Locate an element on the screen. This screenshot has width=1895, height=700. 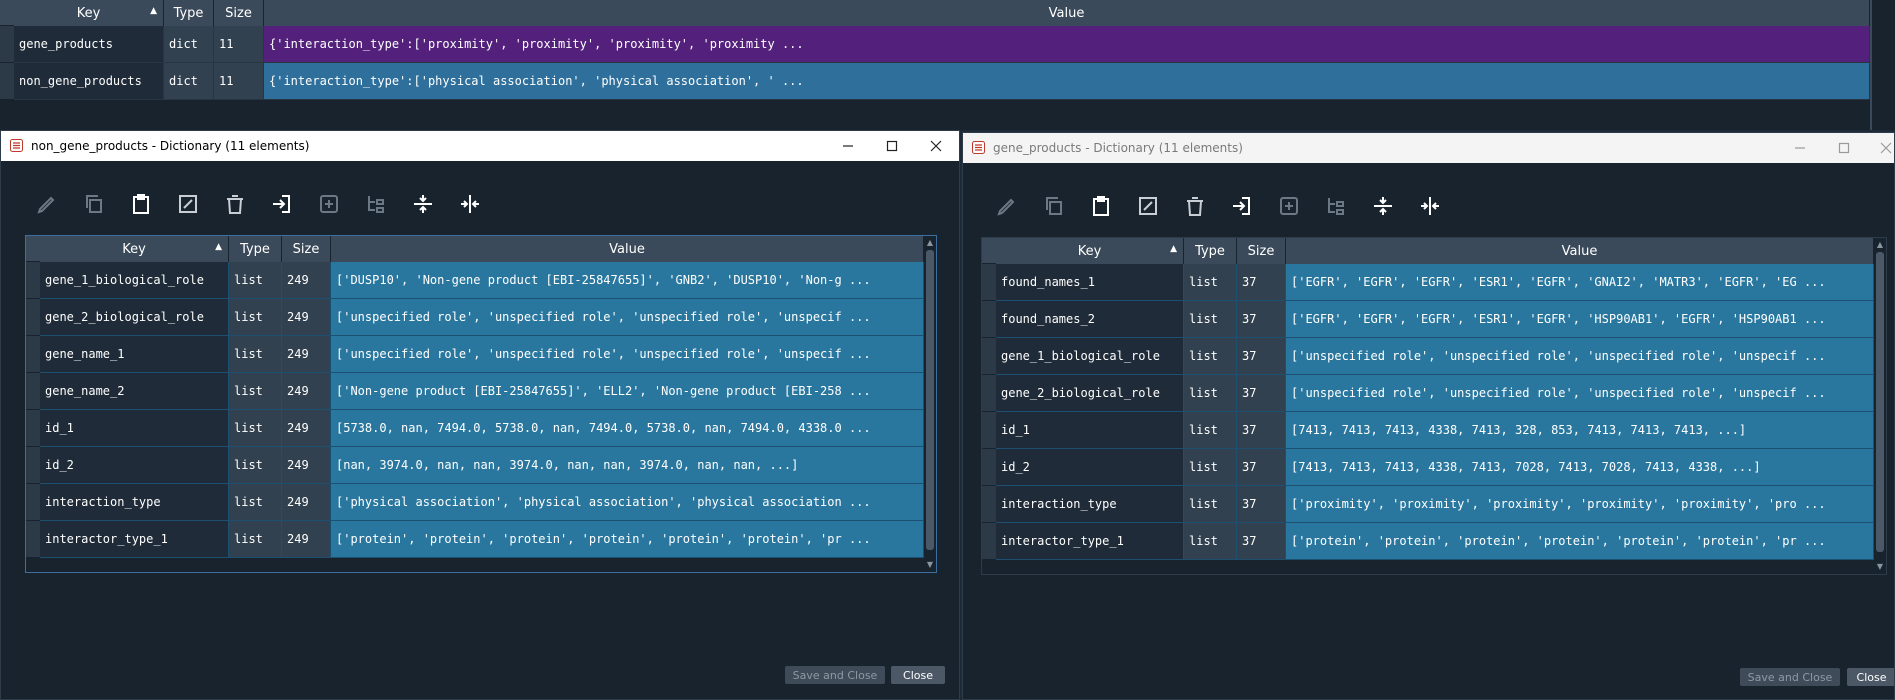
close-window-button is located at coordinates (1885, 148).